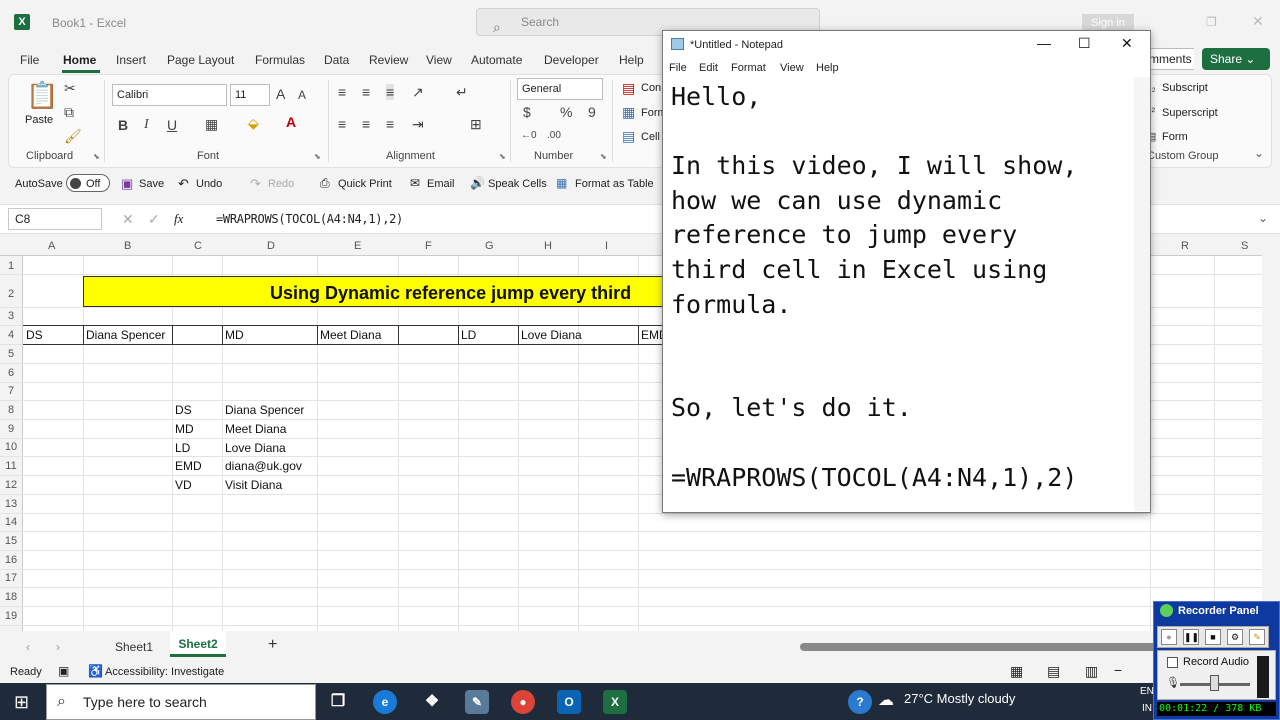 The width and height of the screenshot is (1280, 720). I want to click on comma-icon: 9, so click(592, 112).